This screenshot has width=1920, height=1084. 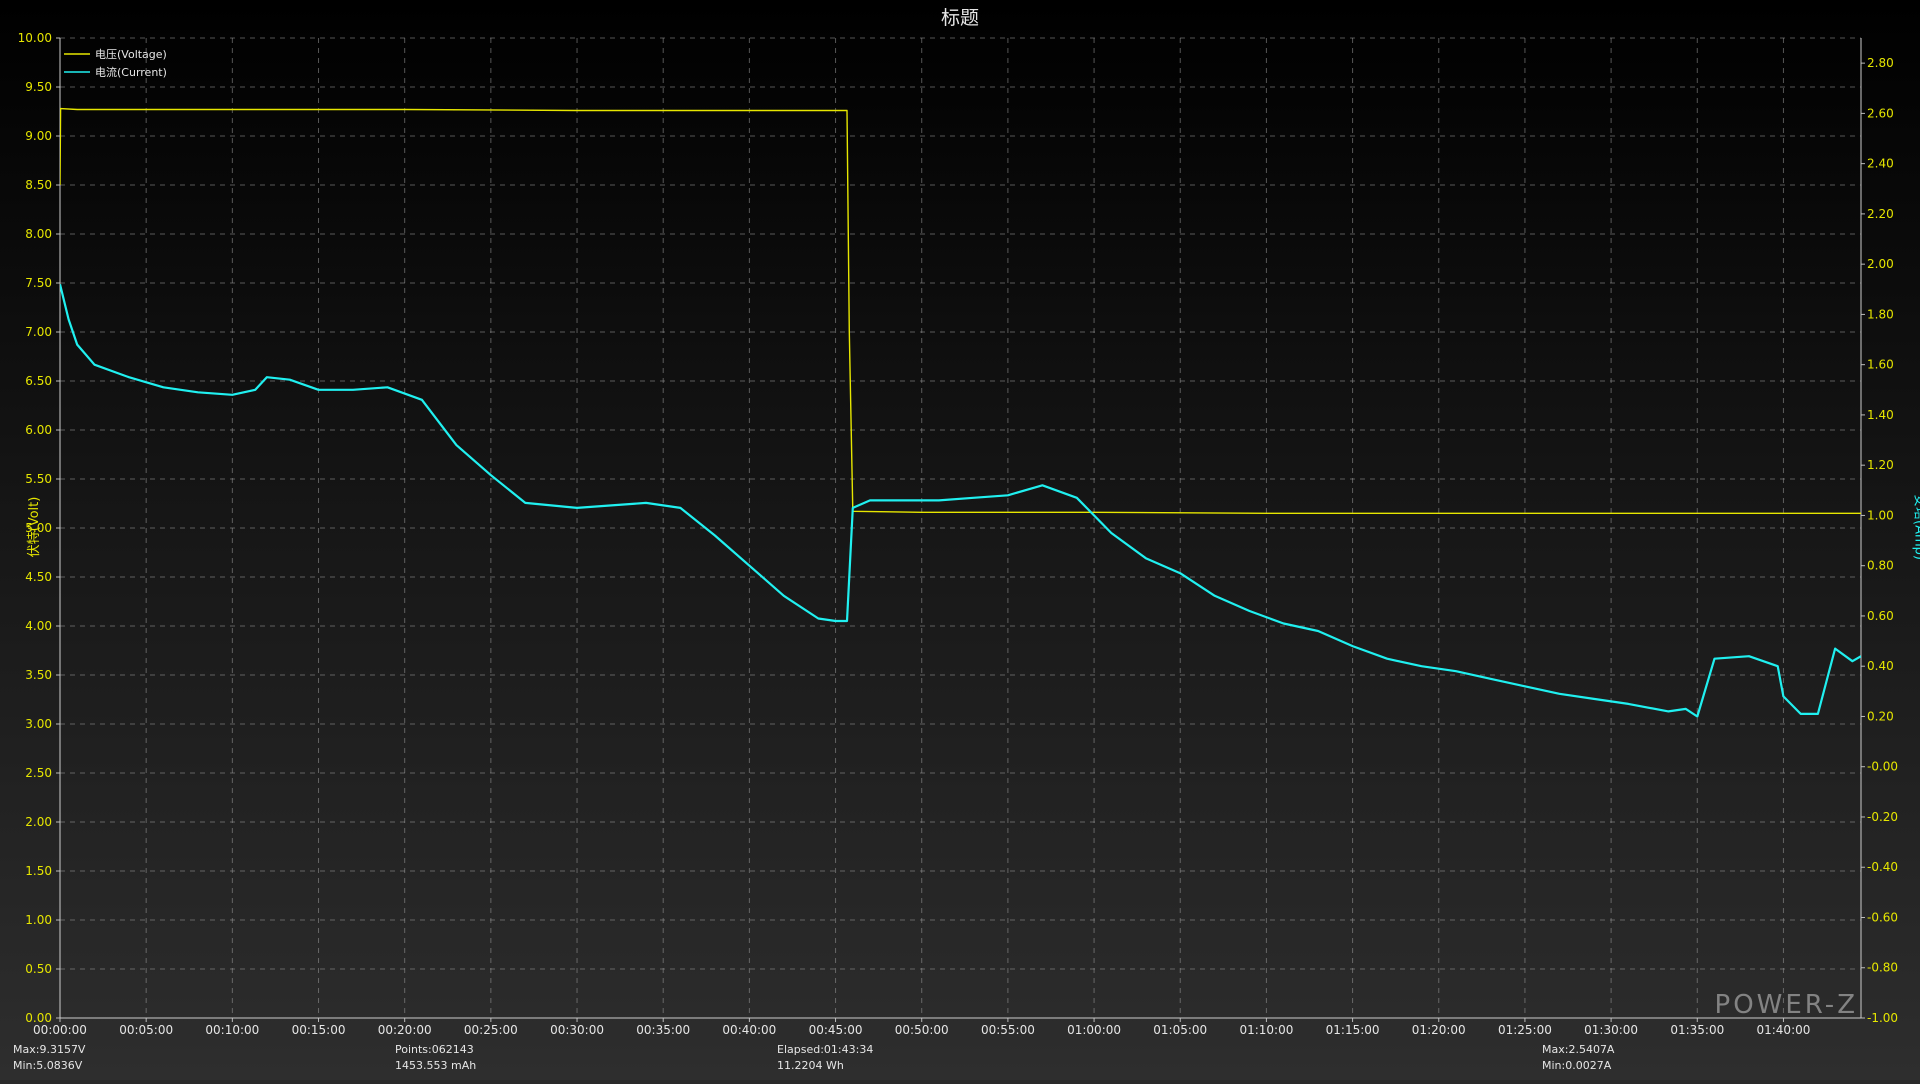 I want to click on x-tick-label: 01:25:00, so click(x=1525, y=1030).